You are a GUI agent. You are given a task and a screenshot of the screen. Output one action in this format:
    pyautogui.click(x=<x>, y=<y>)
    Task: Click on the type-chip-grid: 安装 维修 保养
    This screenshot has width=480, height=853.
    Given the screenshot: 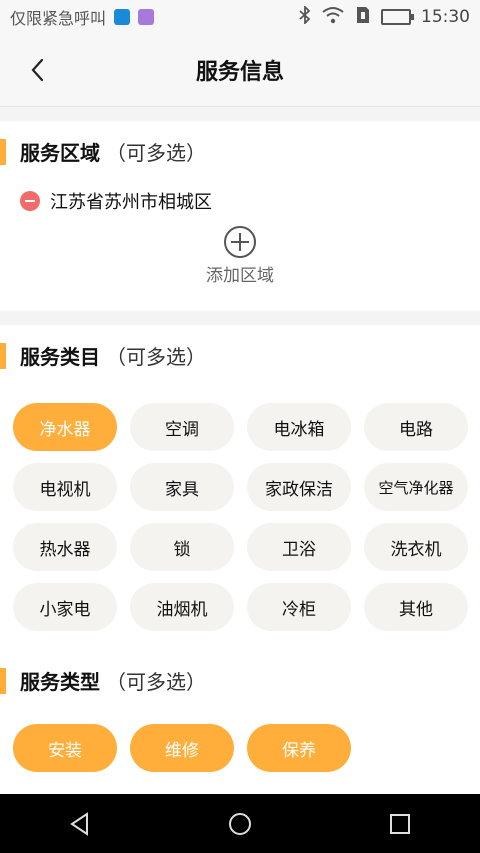 What is the action you would take?
    pyautogui.click(x=240, y=748)
    